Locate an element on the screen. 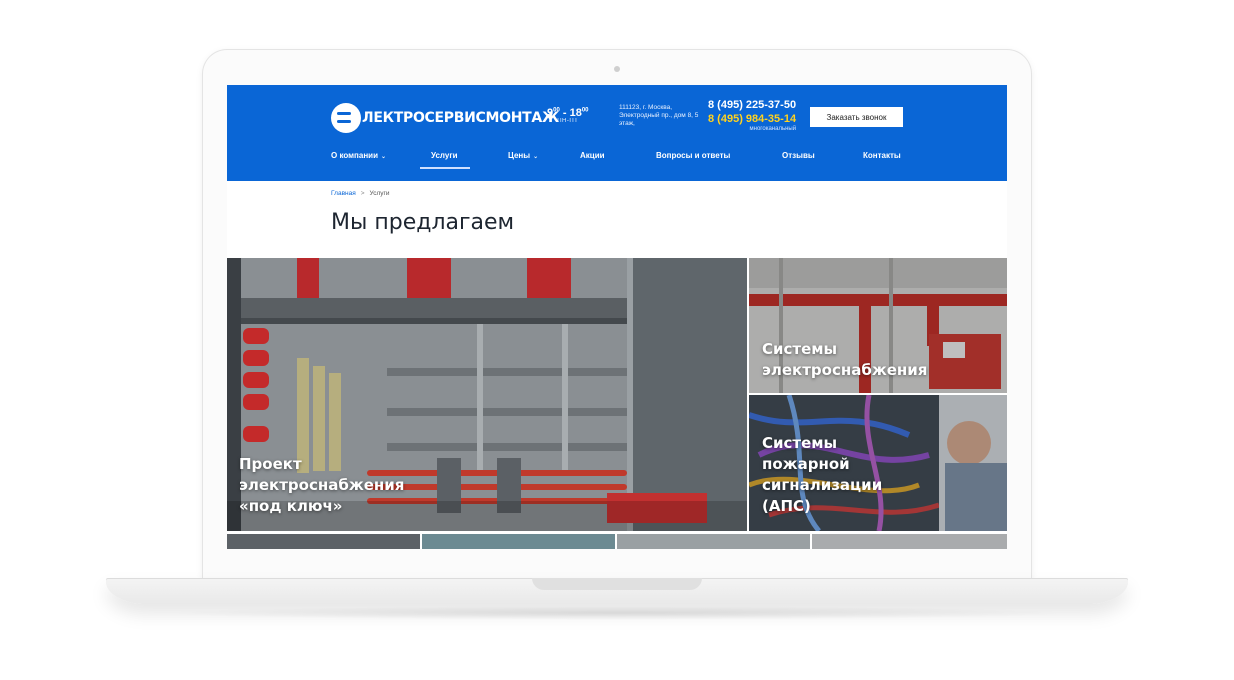 The height and width of the screenshot is (680, 1234). logo-e-icon is located at coordinates (346, 118).